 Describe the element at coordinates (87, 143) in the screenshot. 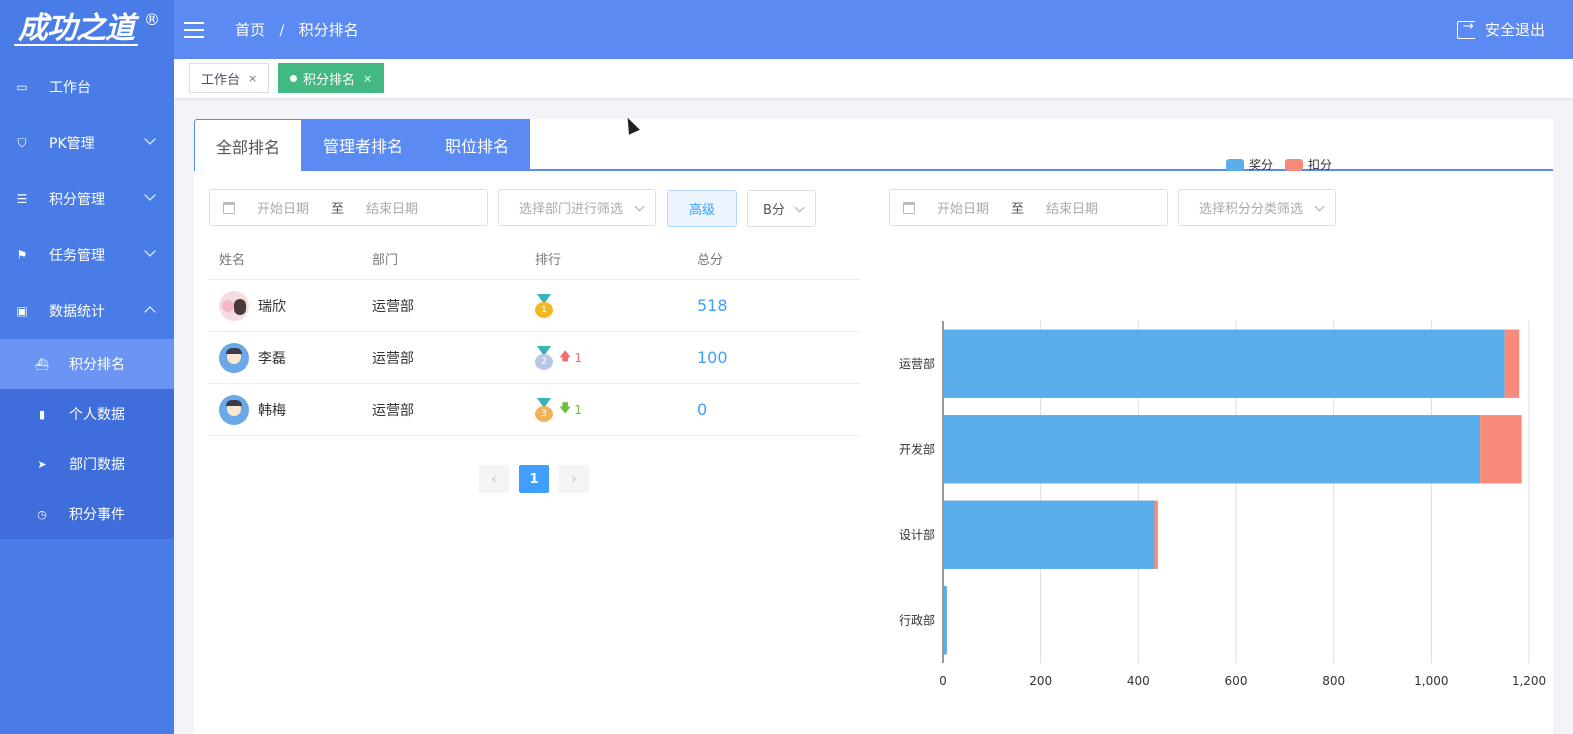

I see `sidebar-item-pk: ⛉ PK管理` at that location.